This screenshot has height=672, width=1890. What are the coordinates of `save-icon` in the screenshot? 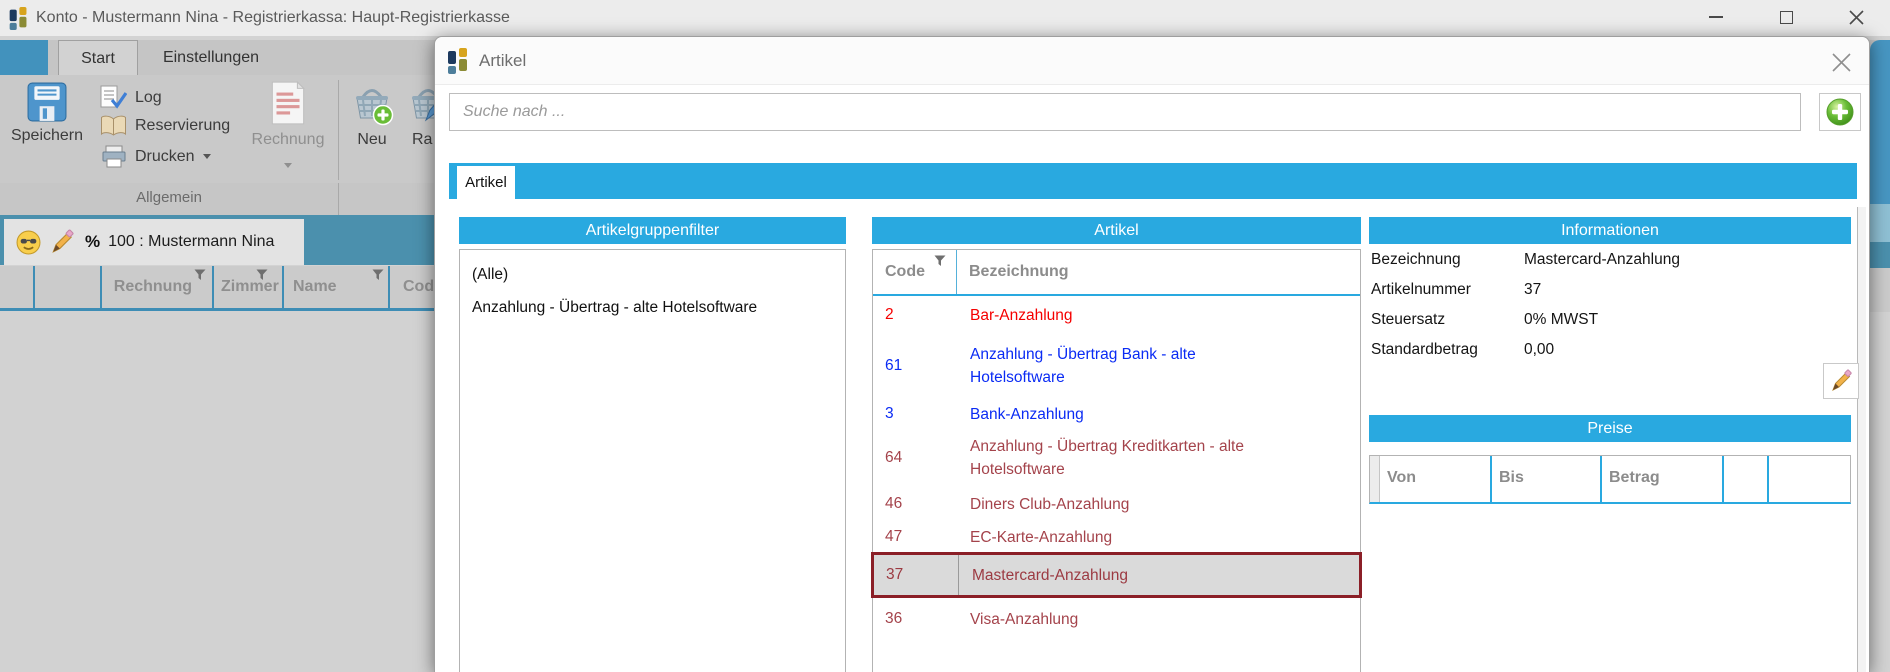 It's located at (47, 102).